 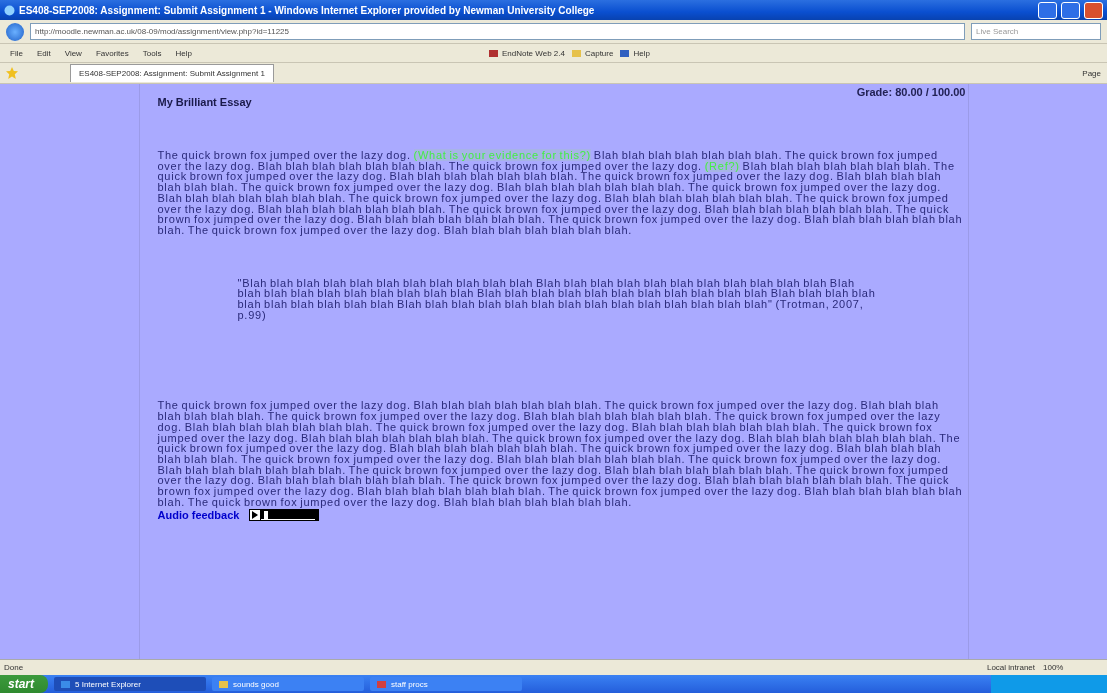 What do you see at coordinates (557, 299) in the screenshot?
I see `quotation-paragraph: "Blah blah blah blah blah blah blah blah blah blah blah Blah blah blah blah blah blah blah blah blah blah blah Blah blah blah blah blah blah blah blah blah blah Blah blah blah blah blah blah blah blah blah blah blah Blah blah blah blah blah blah blah blah blah blah Blah blah blah blah blah blah blah blah blah blah blah blah blah blah" (Trotman, 2007, p.99)` at bounding box center [557, 299].